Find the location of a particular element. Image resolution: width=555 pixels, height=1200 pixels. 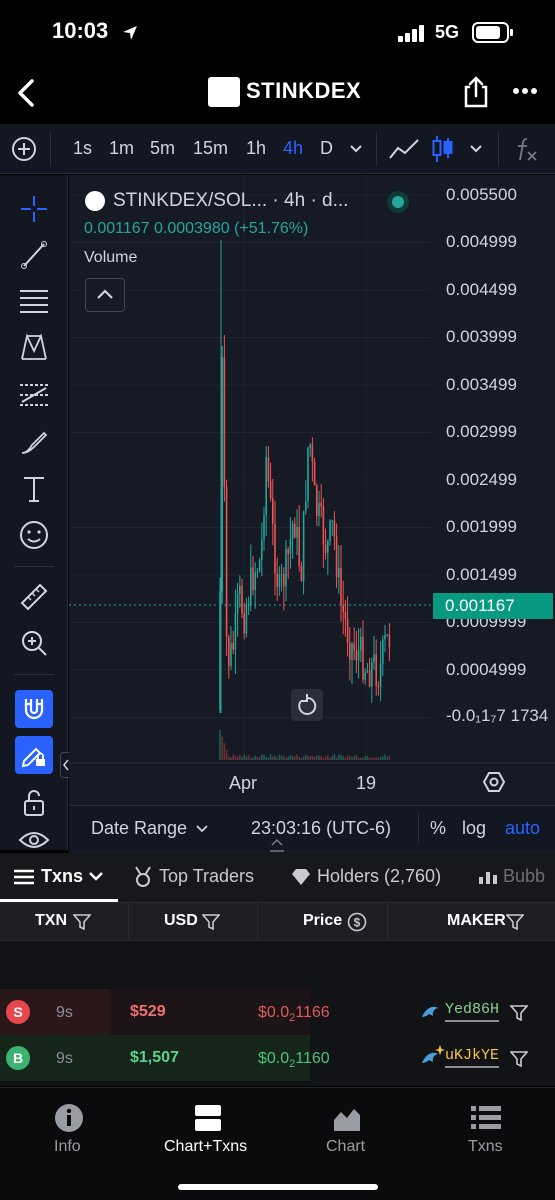

price-prefix: $0.0 is located at coordinates (274, 1058).